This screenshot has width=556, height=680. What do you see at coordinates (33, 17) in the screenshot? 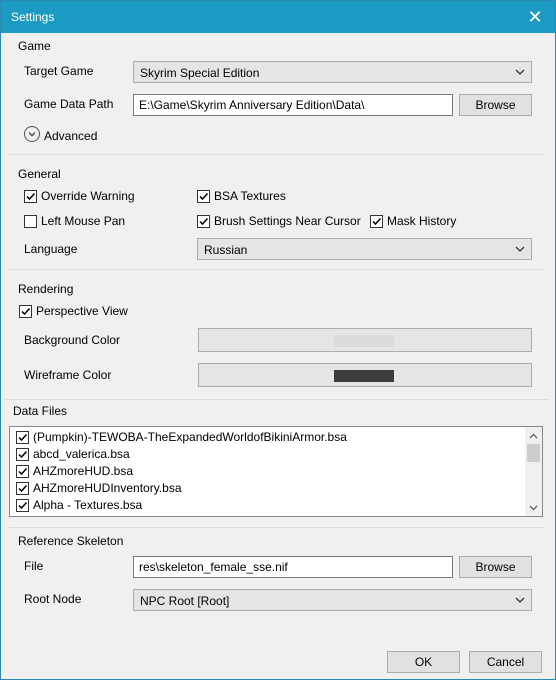
I see `window-title: Settings` at bounding box center [33, 17].